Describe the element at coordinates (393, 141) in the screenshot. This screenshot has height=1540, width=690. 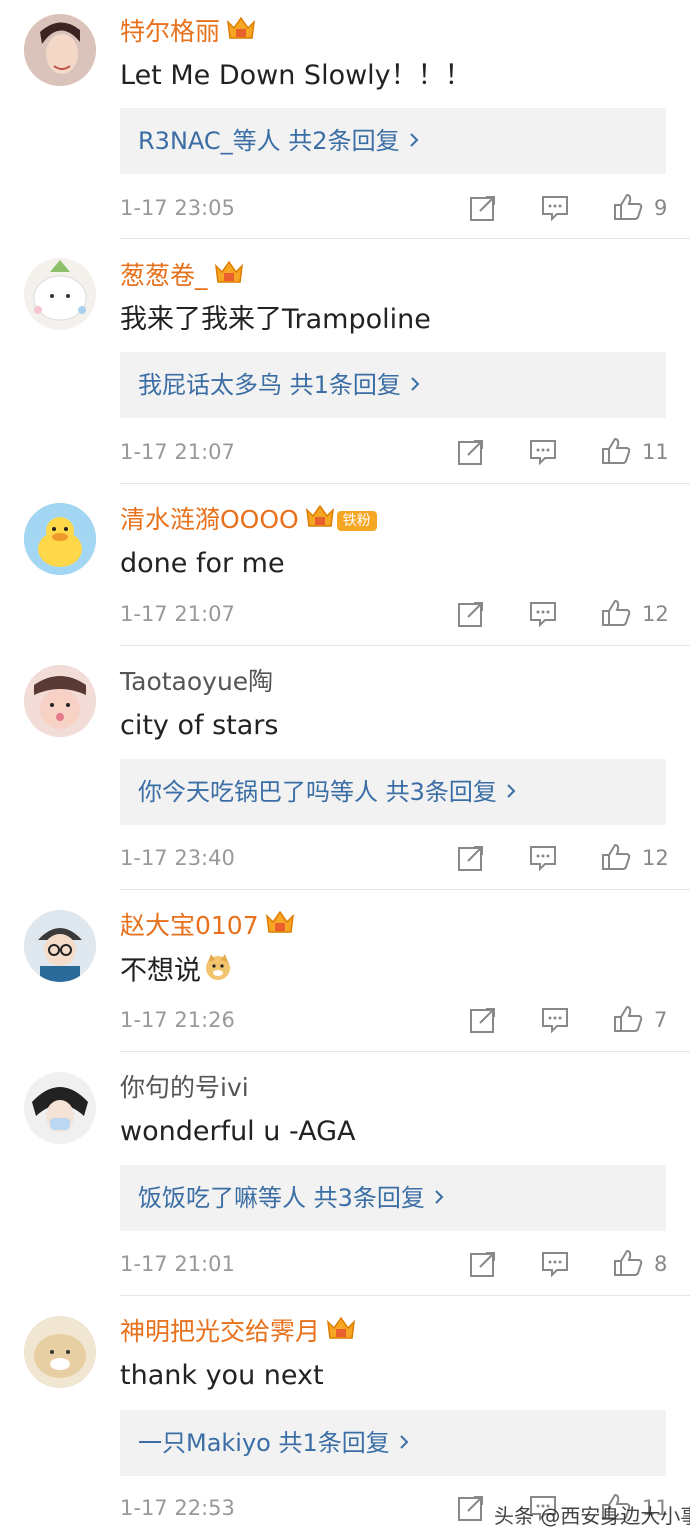
I see `reply-summary: R3NAC_等人 共2条回复` at that location.